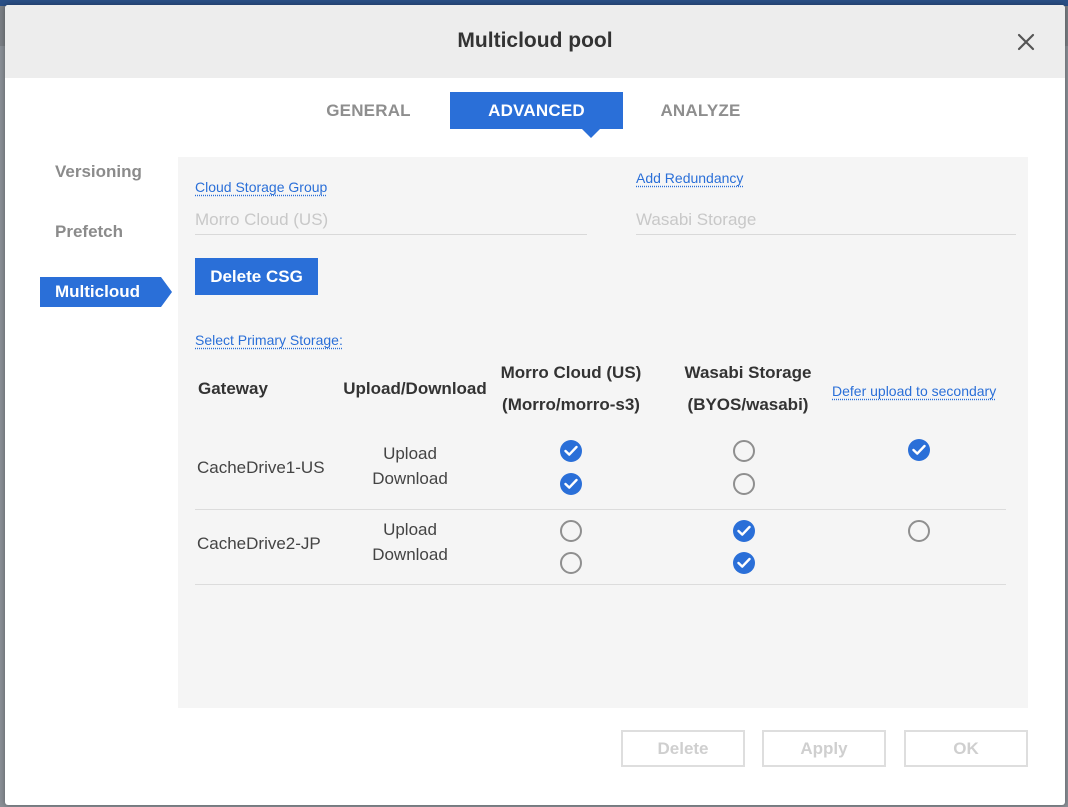 This screenshot has width=1068, height=807. What do you see at coordinates (700, 110) in the screenshot?
I see `tab-analyze: ANALYZE` at bounding box center [700, 110].